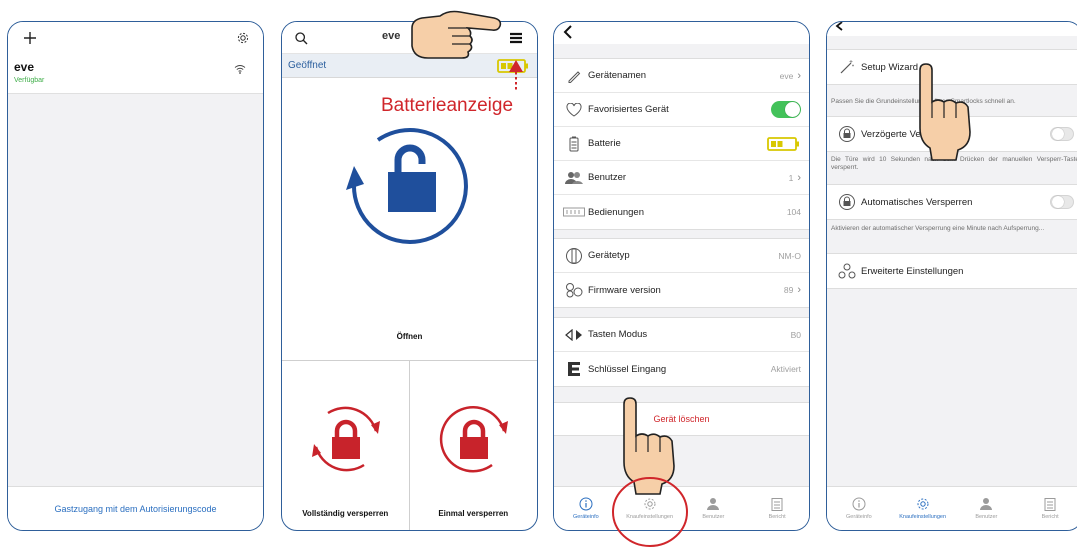  I want to click on auto-lock-row: Automatisches Versperren, so click(952, 202).